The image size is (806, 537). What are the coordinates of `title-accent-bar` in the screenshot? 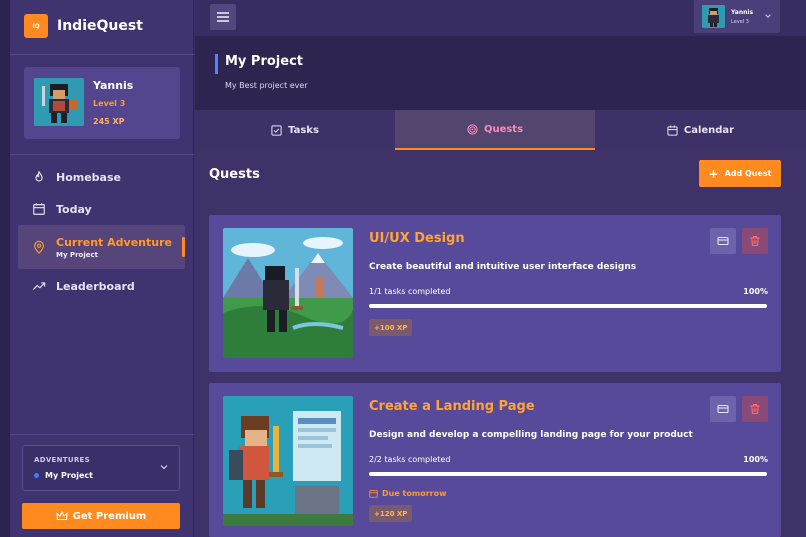 It's located at (216, 64).